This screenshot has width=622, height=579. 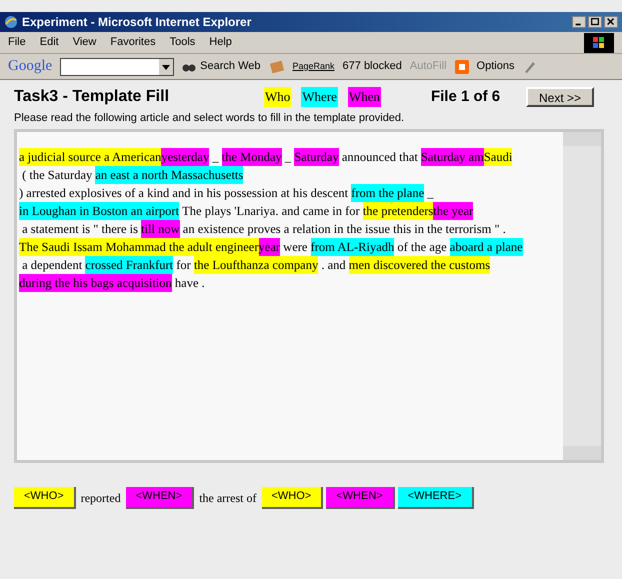 I want to click on article-text: for, so click(x=183, y=265).